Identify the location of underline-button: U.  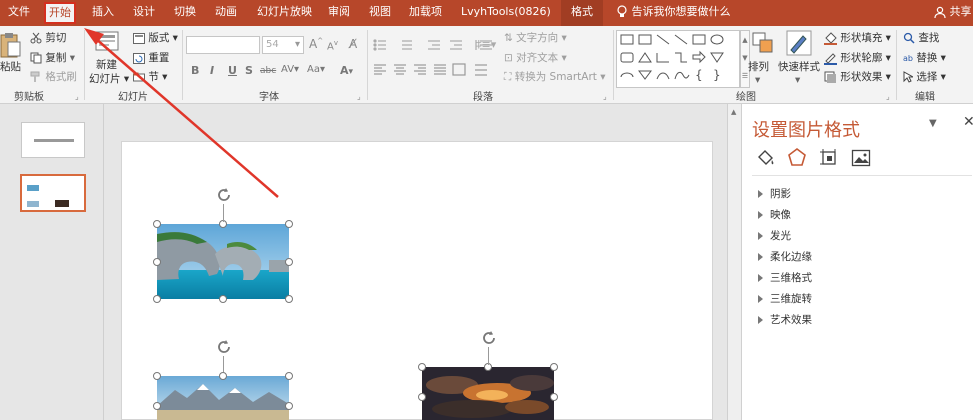
(232, 70).